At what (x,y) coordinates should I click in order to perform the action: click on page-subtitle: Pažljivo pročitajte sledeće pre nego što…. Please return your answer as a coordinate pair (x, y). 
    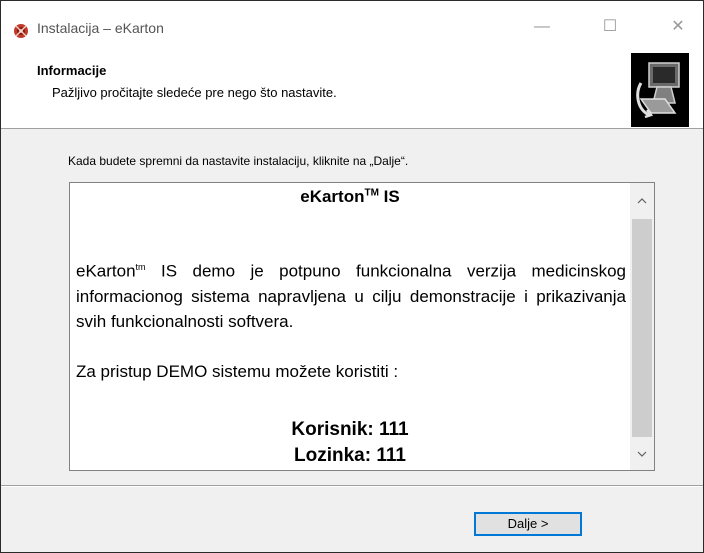
    Looking at the image, I should click on (194, 92).